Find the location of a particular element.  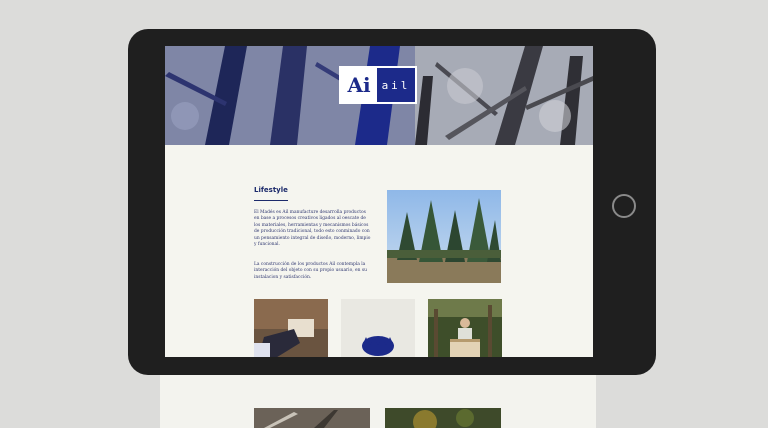

feature-photo is located at coordinates (444, 236).